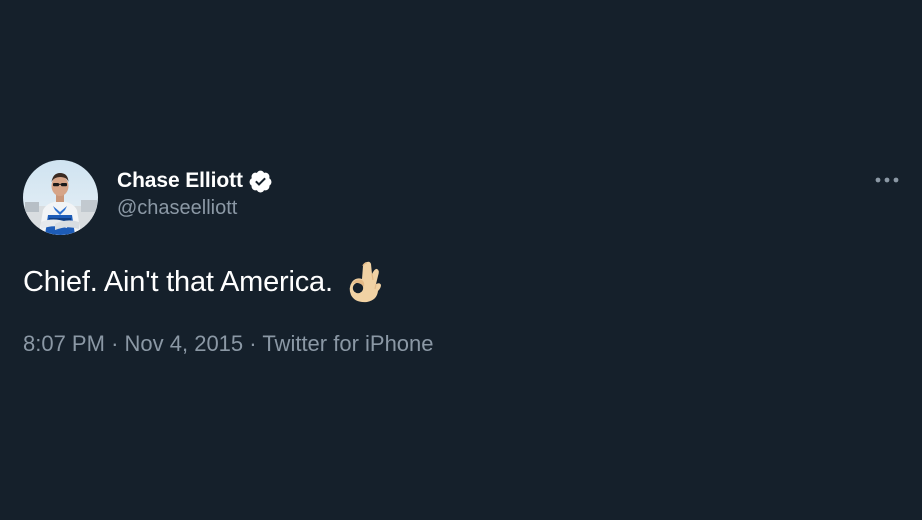  Describe the element at coordinates (887, 180) in the screenshot. I see `more-options-icon` at that location.